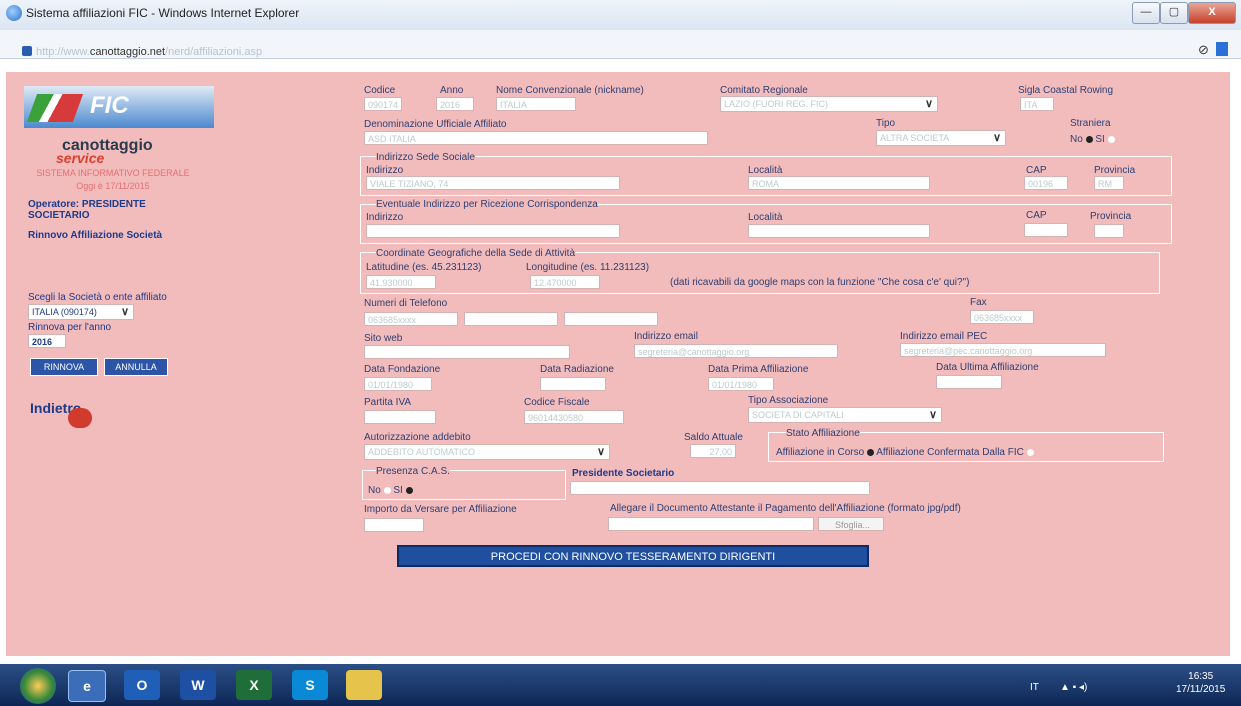 The image size is (1241, 706). Describe the element at coordinates (198, 685) in the screenshot. I see `word-taskbar-icon: W` at that location.